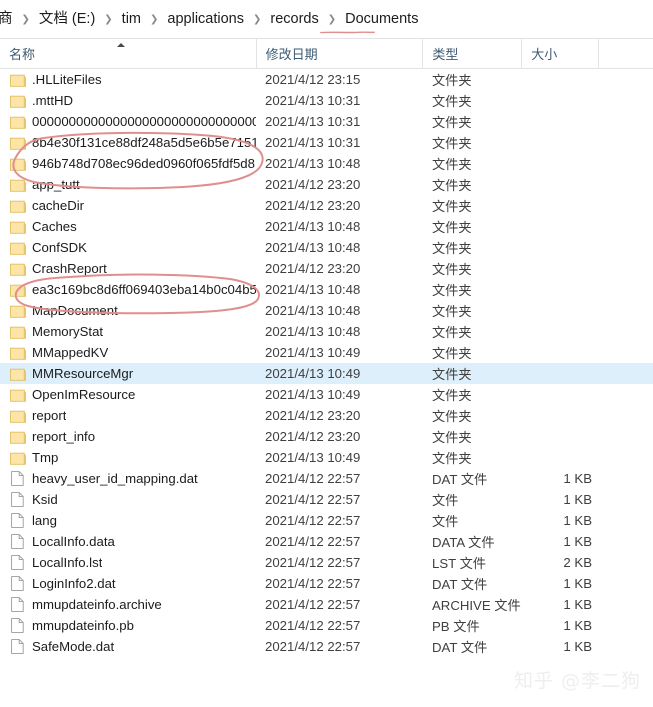  Describe the element at coordinates (128, 80) in the screenshot. I see `file-name-cell: .HLLiteFiles` at that location.